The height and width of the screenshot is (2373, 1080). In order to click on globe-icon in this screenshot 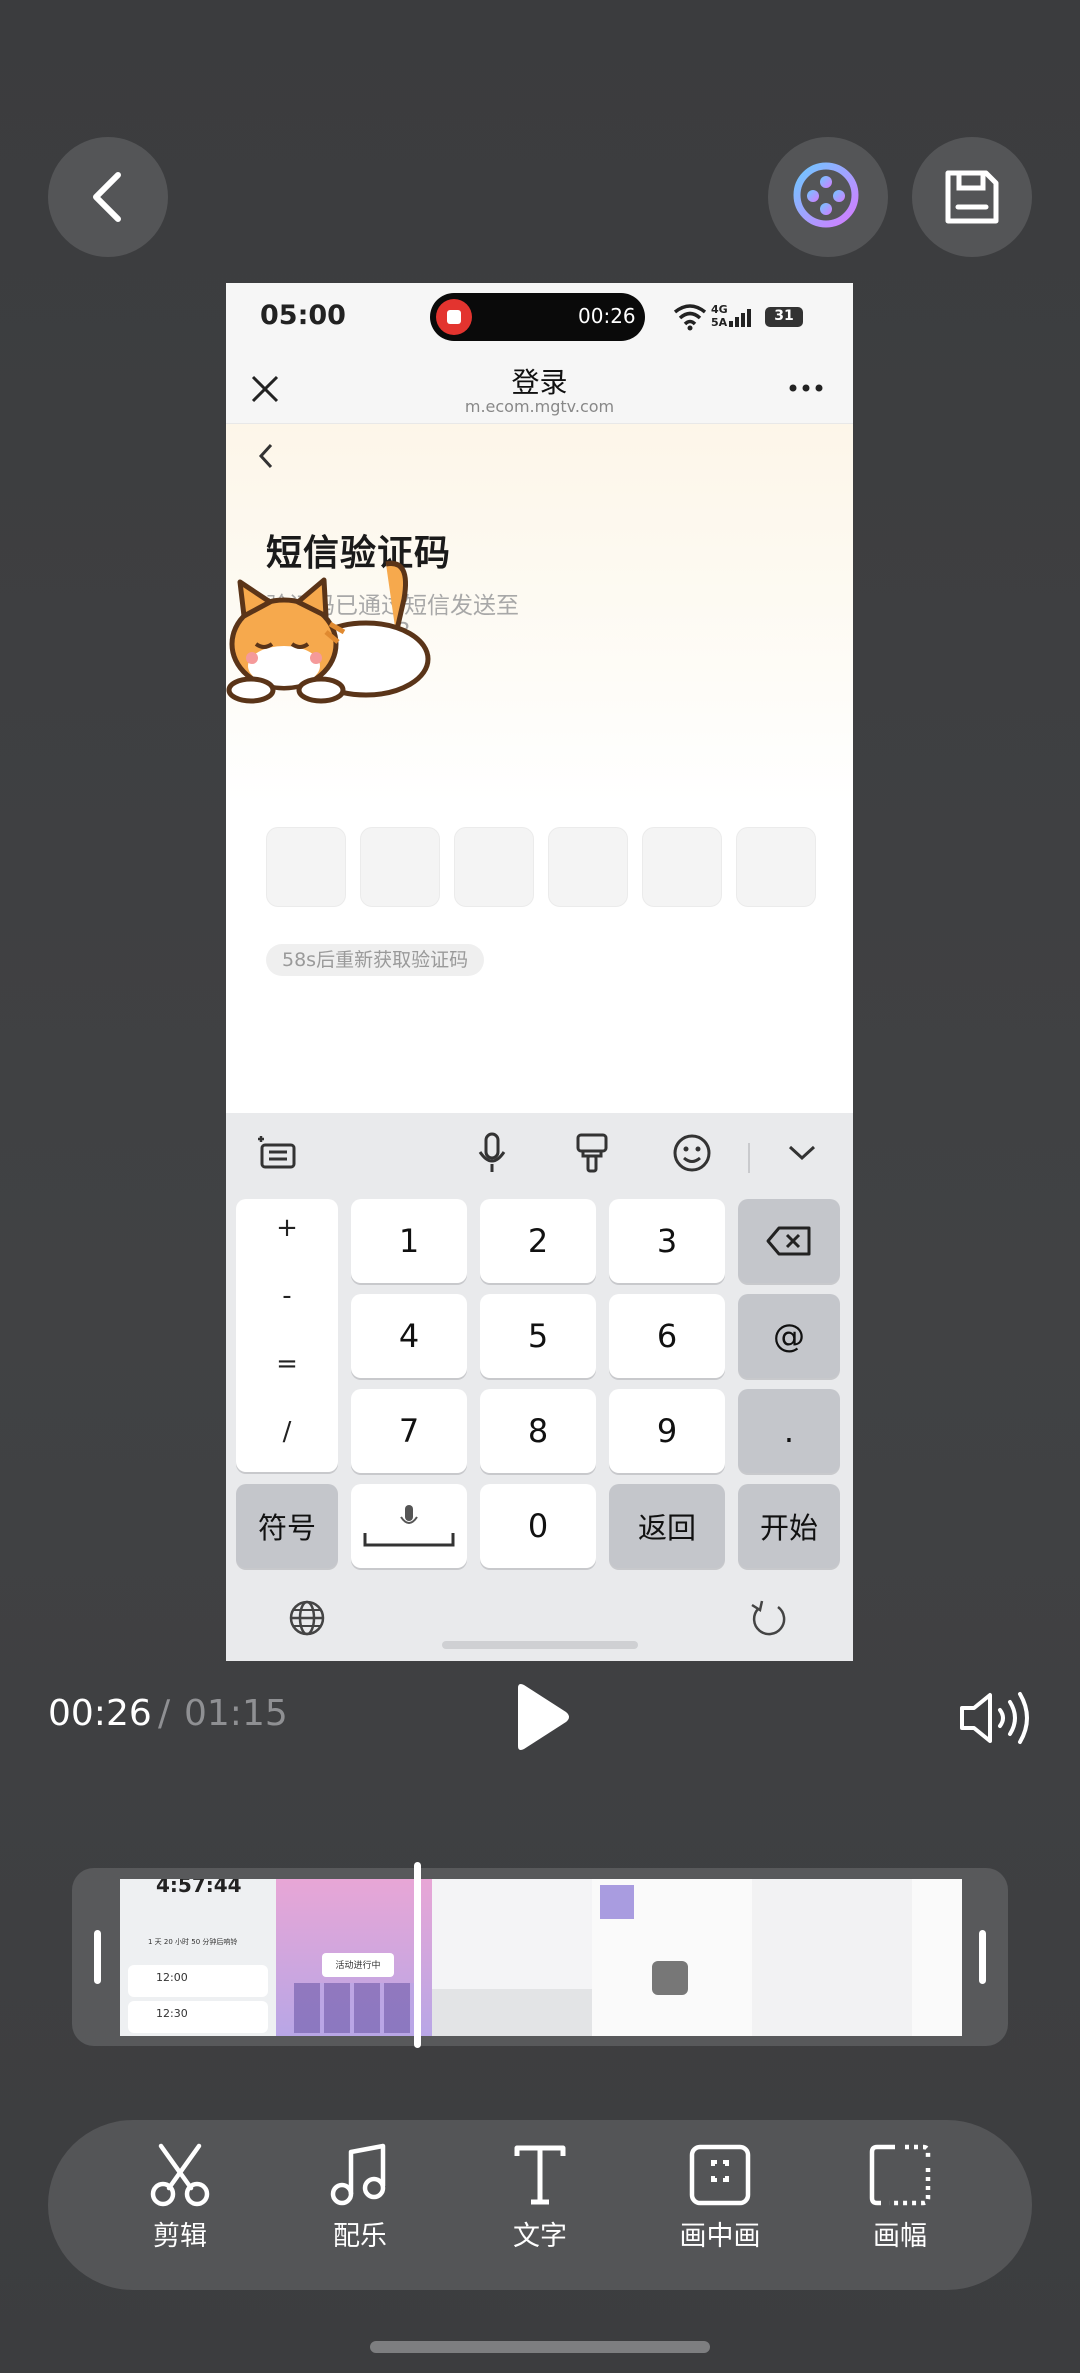, I will do `click(307, 1618)`.